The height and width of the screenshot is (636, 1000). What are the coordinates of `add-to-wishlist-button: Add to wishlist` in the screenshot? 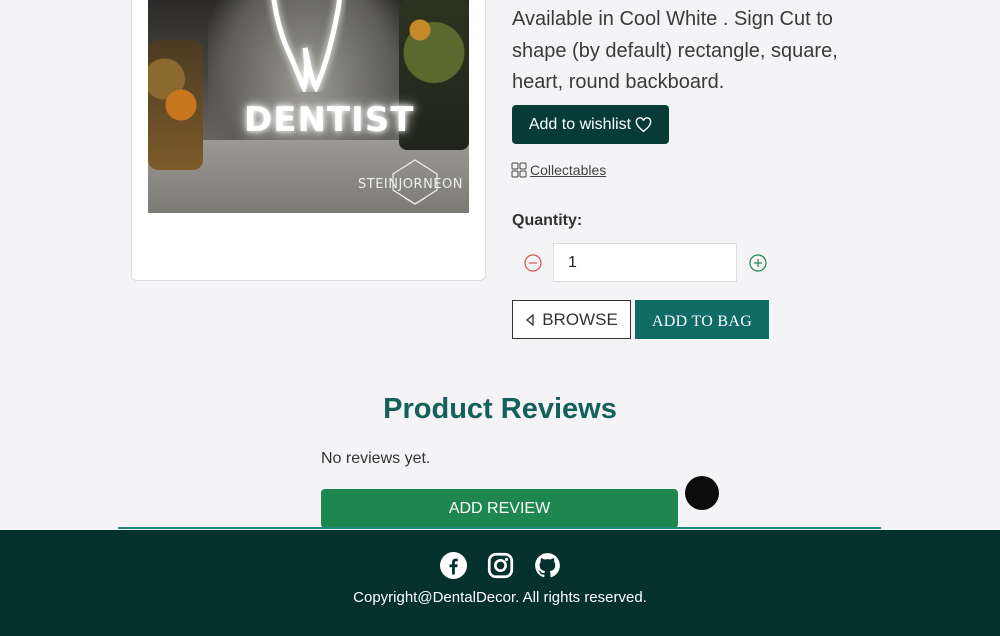 It's located at (590, 124).